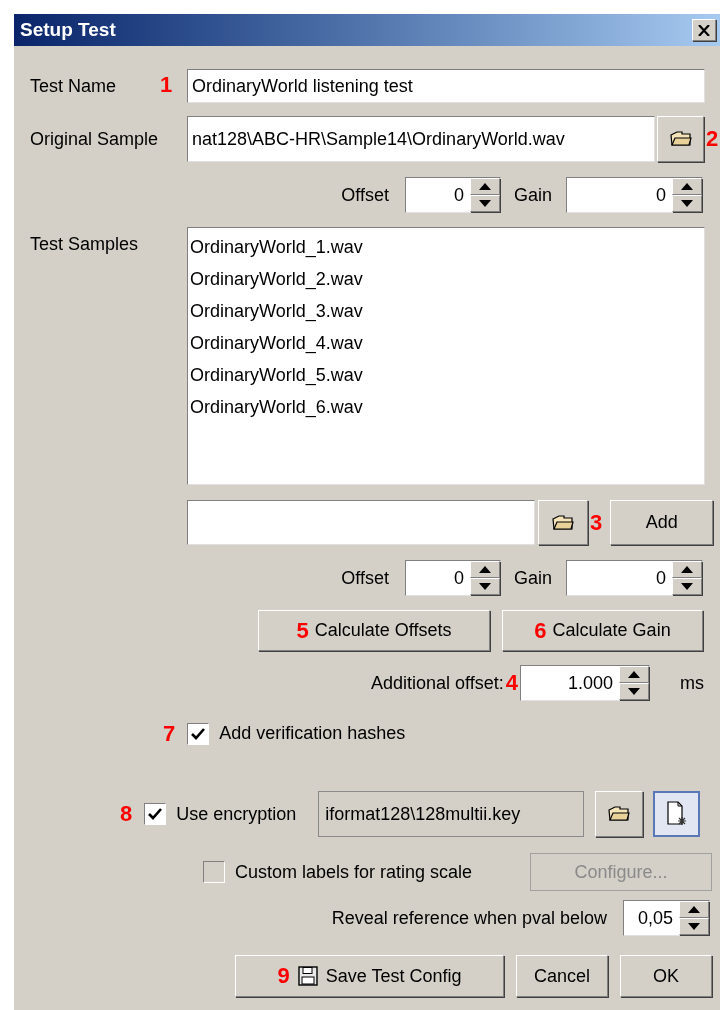 The image size is (720, 1010). Describe the element at coordinates (276, 407) in the screenshot. I see `list-item: OrdinaryWorld_6.wav` at that location.